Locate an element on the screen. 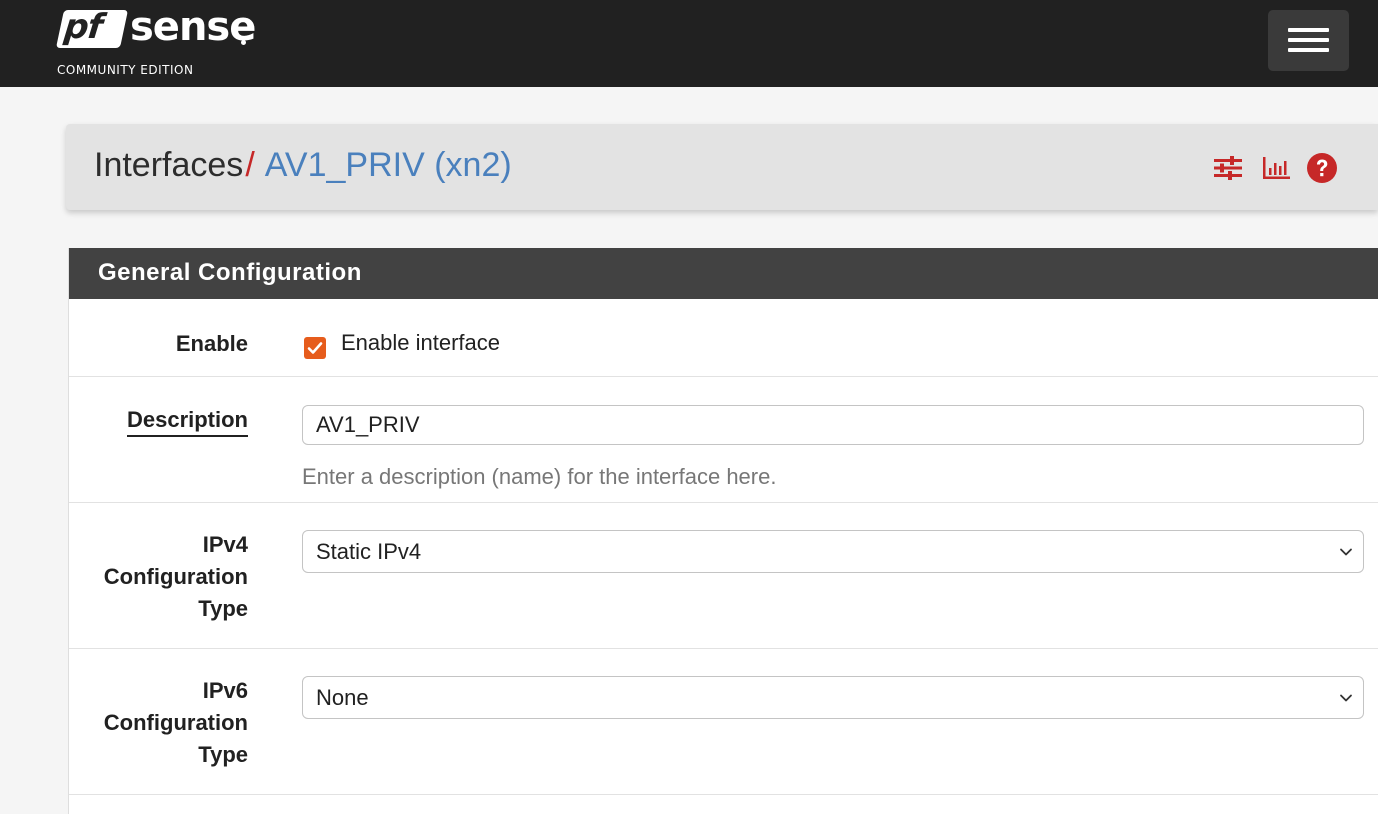 The height and width of the screenshot is (814, 1378). sliders-icon is located at coordinates (1228, 168).